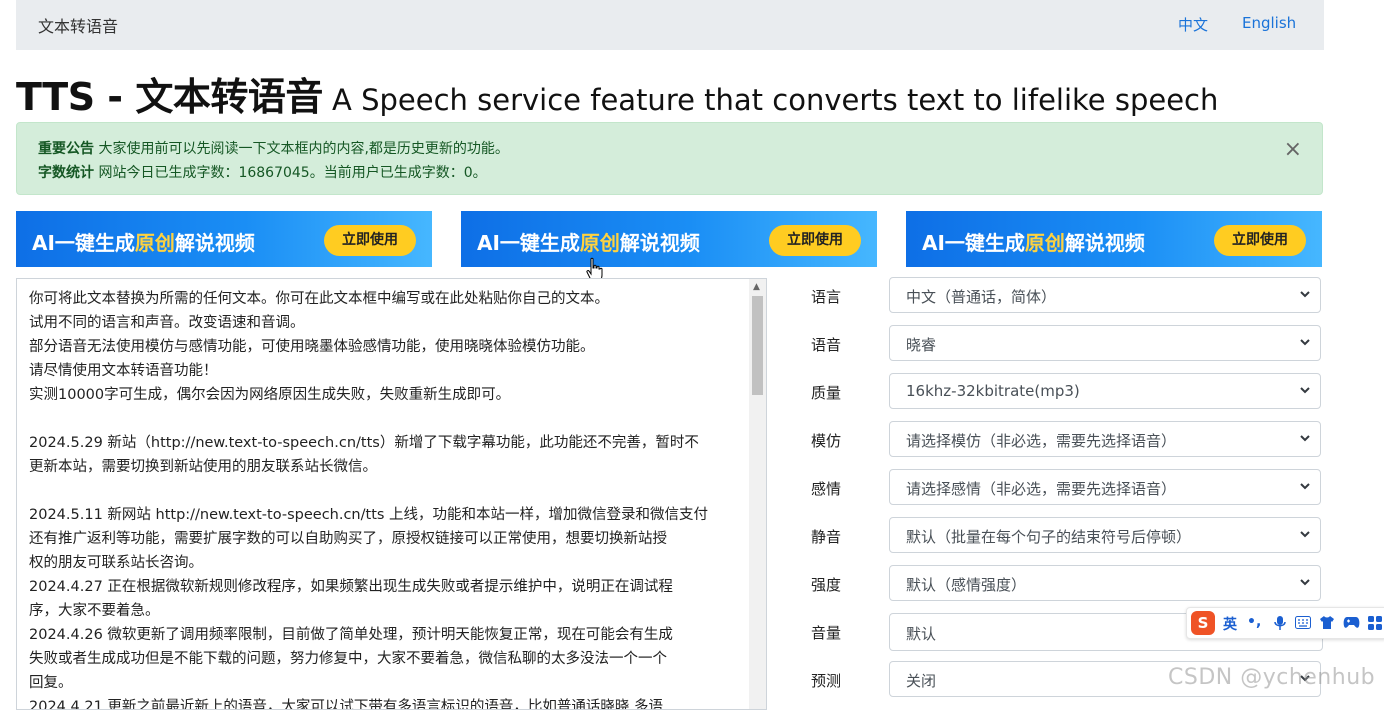  What do you see at coordinates (826, 345) in the screenshot?
I see `setting-label-voice: 语音` at bounding box center [826, 345].